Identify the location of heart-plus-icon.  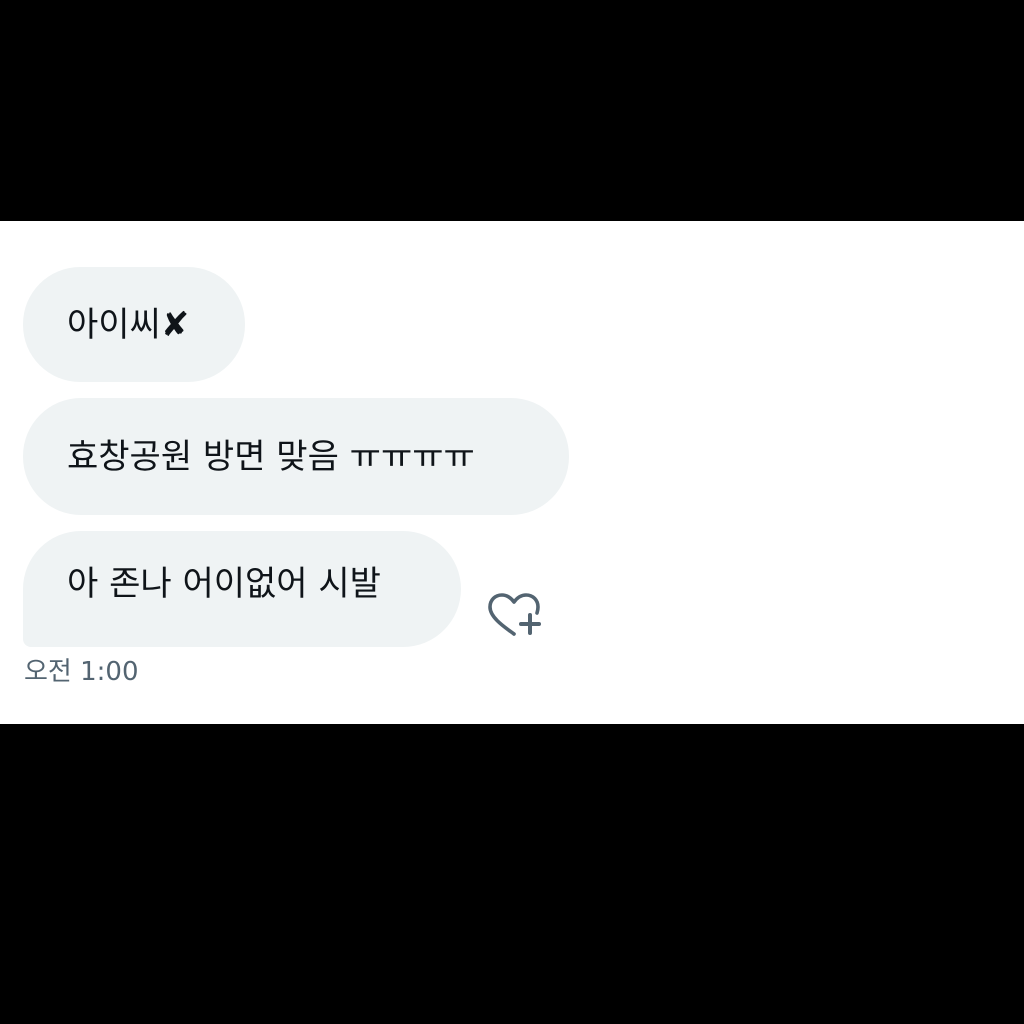
(514, 614).